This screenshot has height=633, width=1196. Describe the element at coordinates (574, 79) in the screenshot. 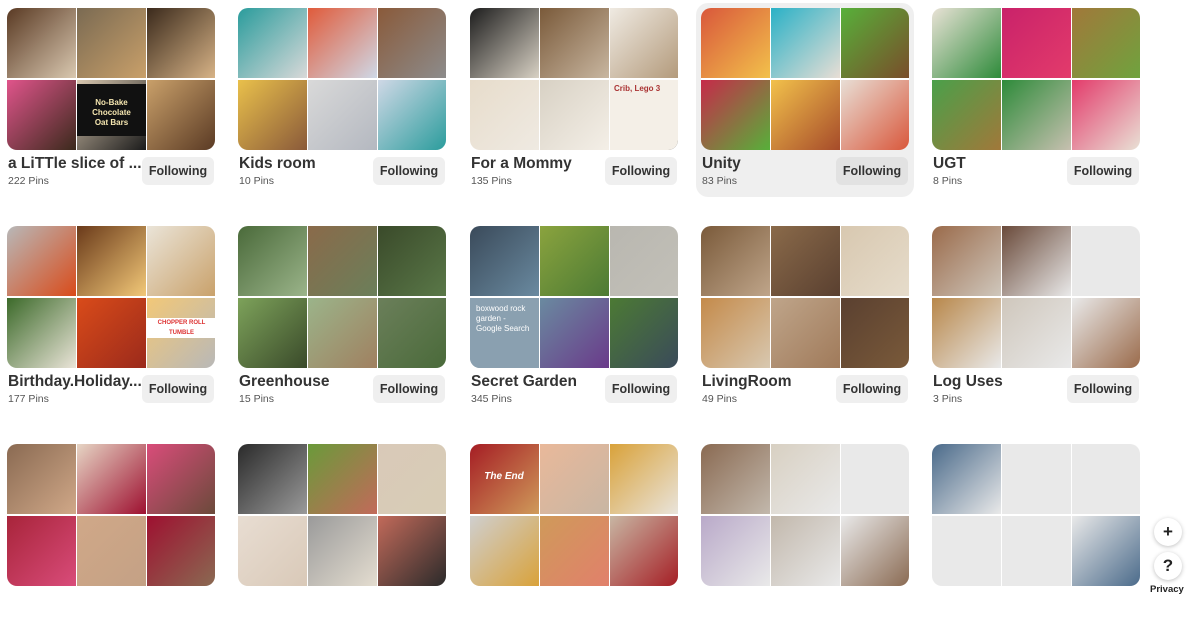

I see `board-cover-collage: Crib, Lego 3` at that location.